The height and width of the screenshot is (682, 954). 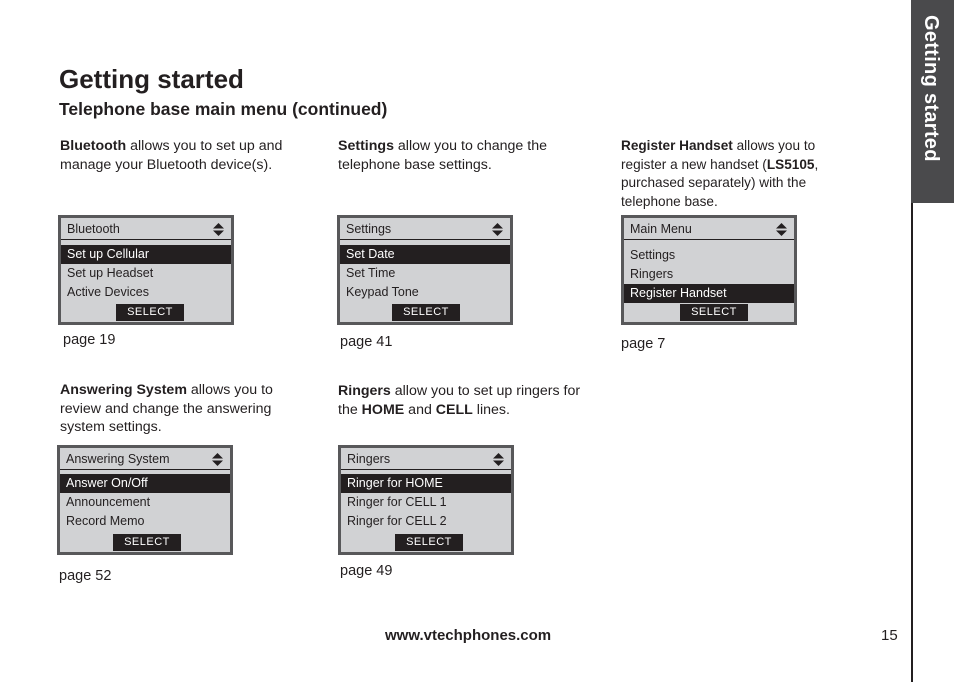 What do you see at coordinates (931, 88) in the screenshot?
I see `side-tab-label: Getting started` at bounding box center [931, 88].